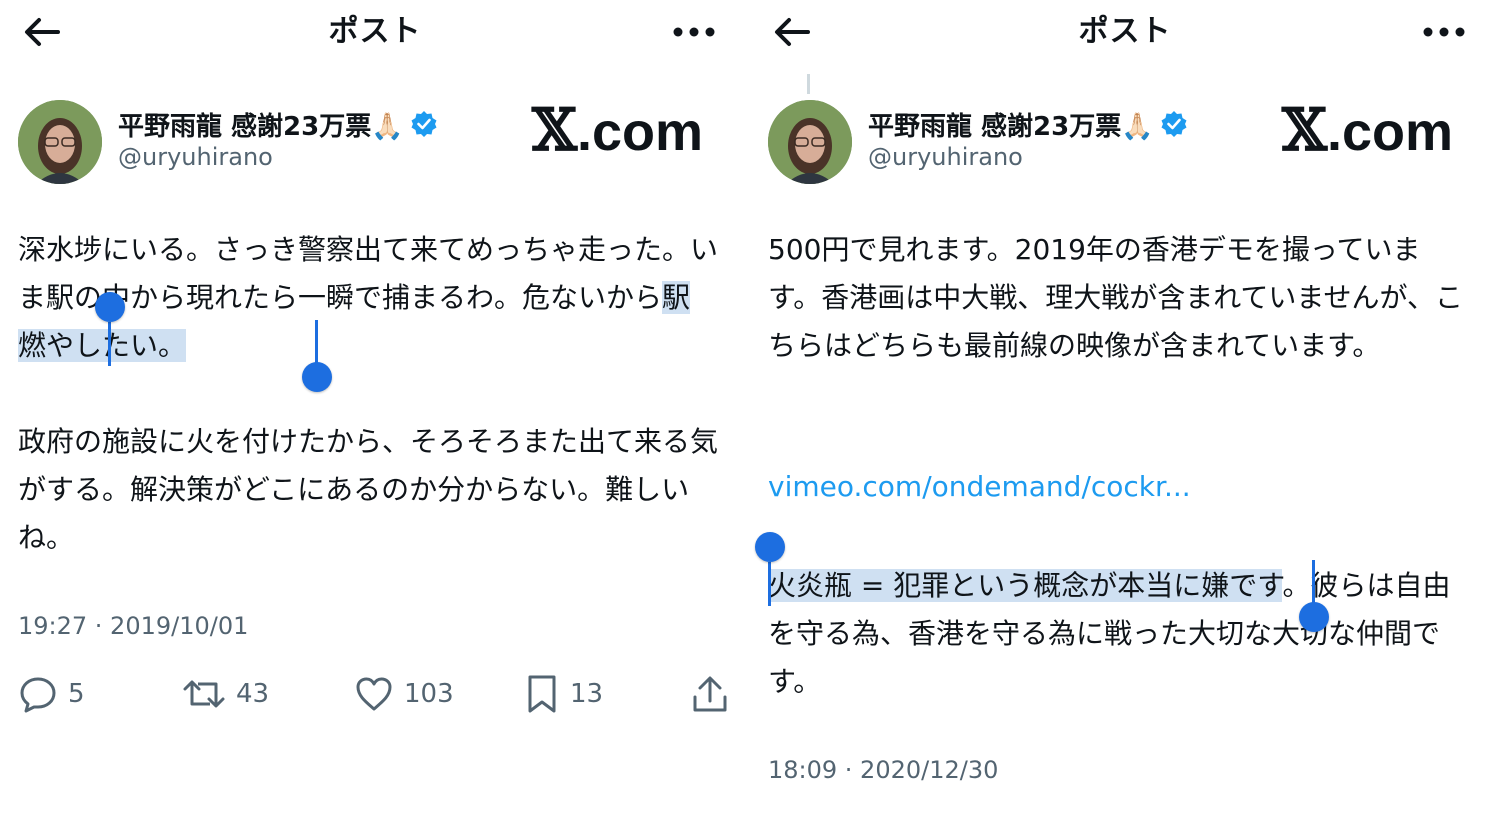  I want to click on bookmark-icon, so click(542, 694).